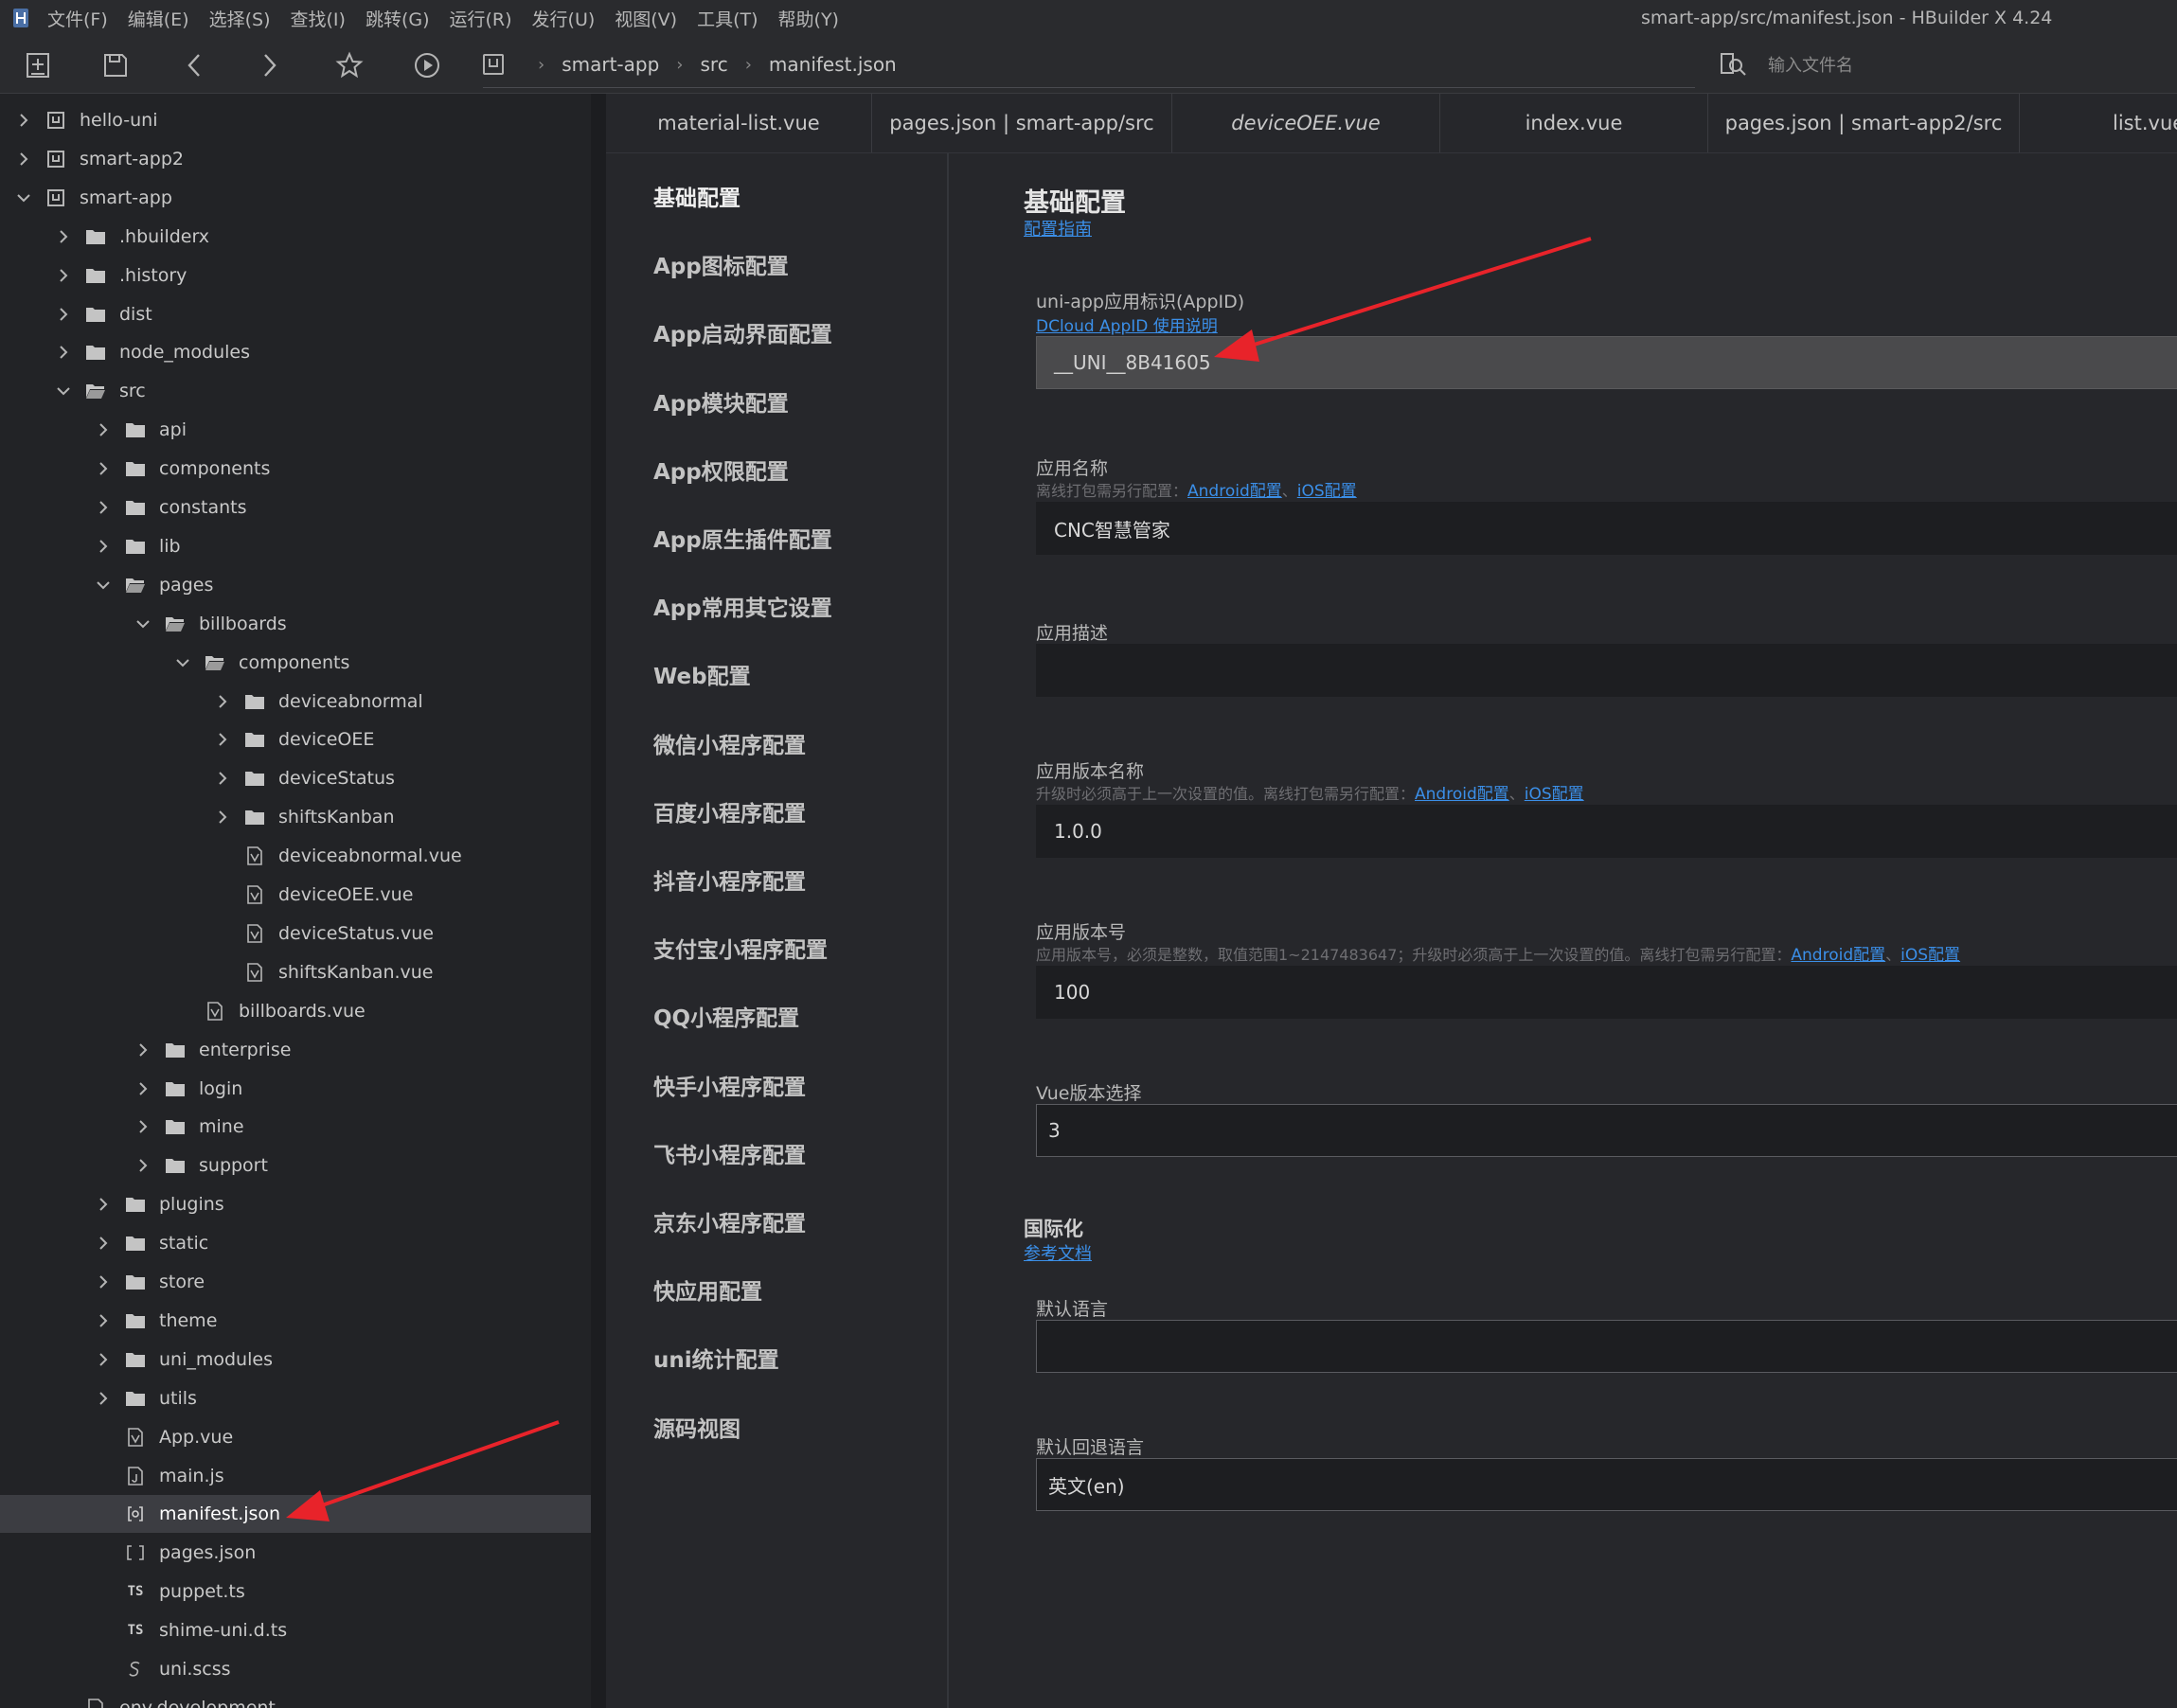  I want to click on nav-item: App原生插件配置, so click(742, 538).